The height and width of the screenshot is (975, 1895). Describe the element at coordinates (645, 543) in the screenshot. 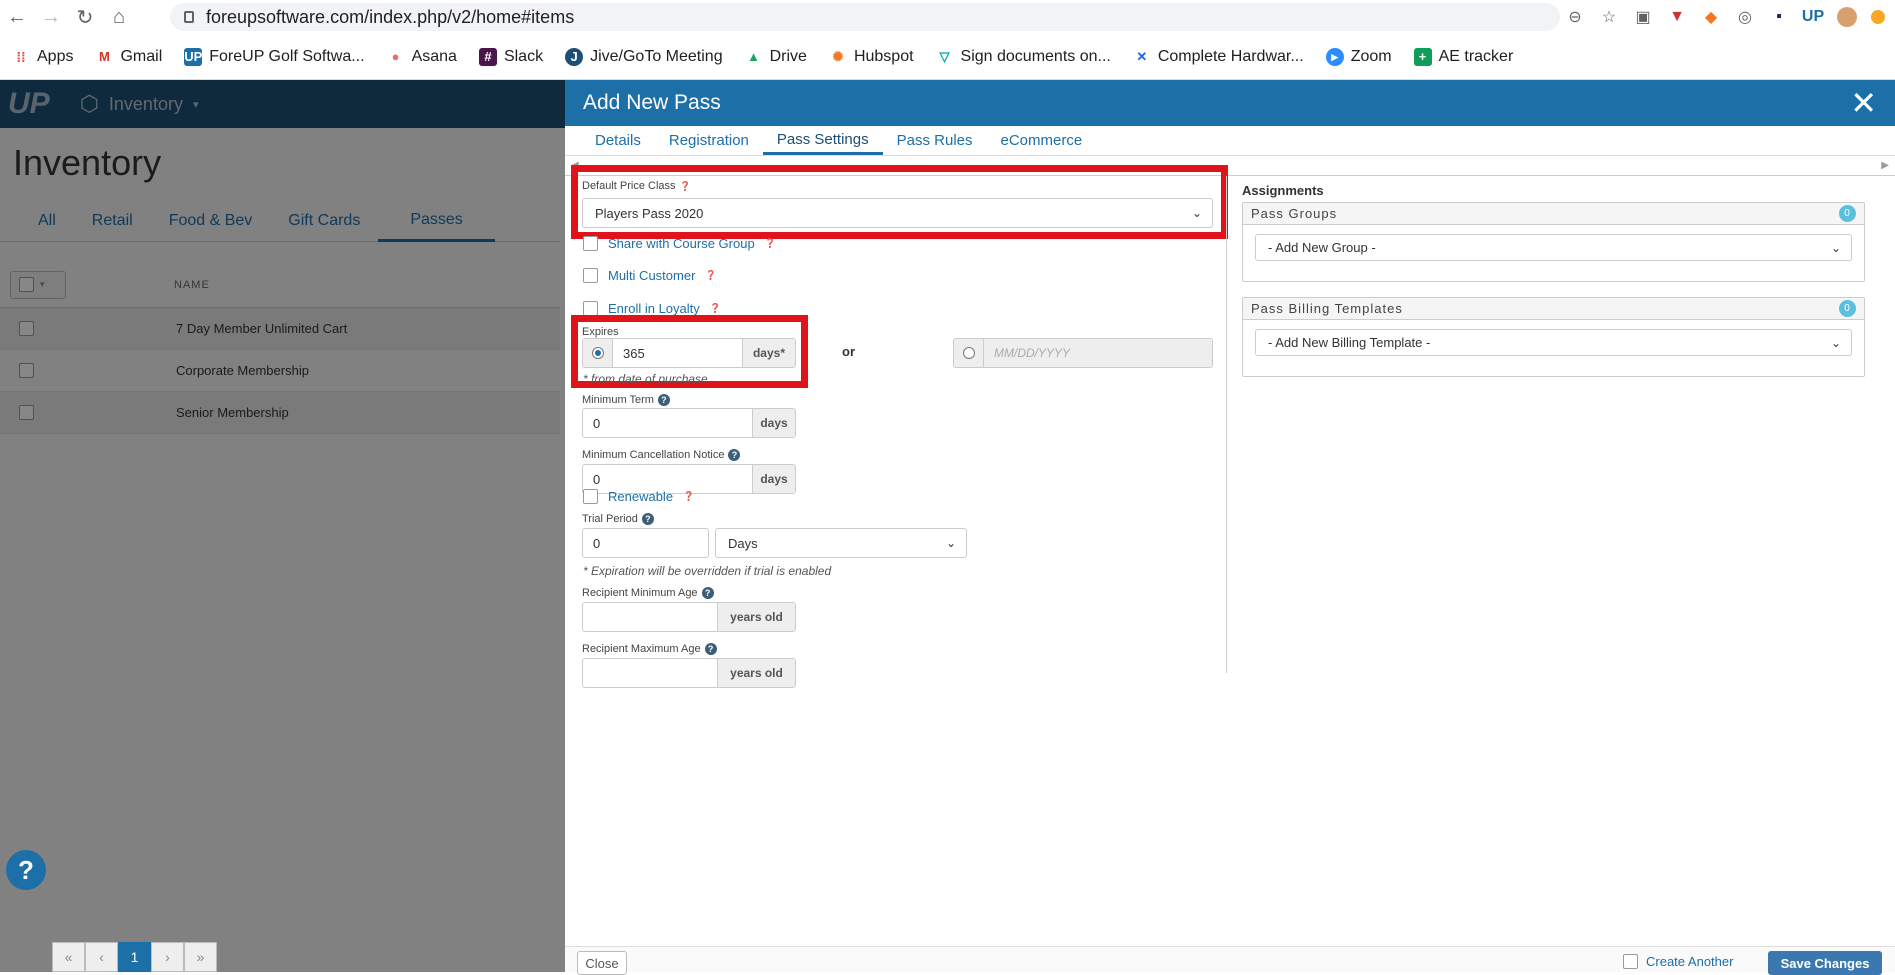

I see `trial-period-input: 0` at that location.